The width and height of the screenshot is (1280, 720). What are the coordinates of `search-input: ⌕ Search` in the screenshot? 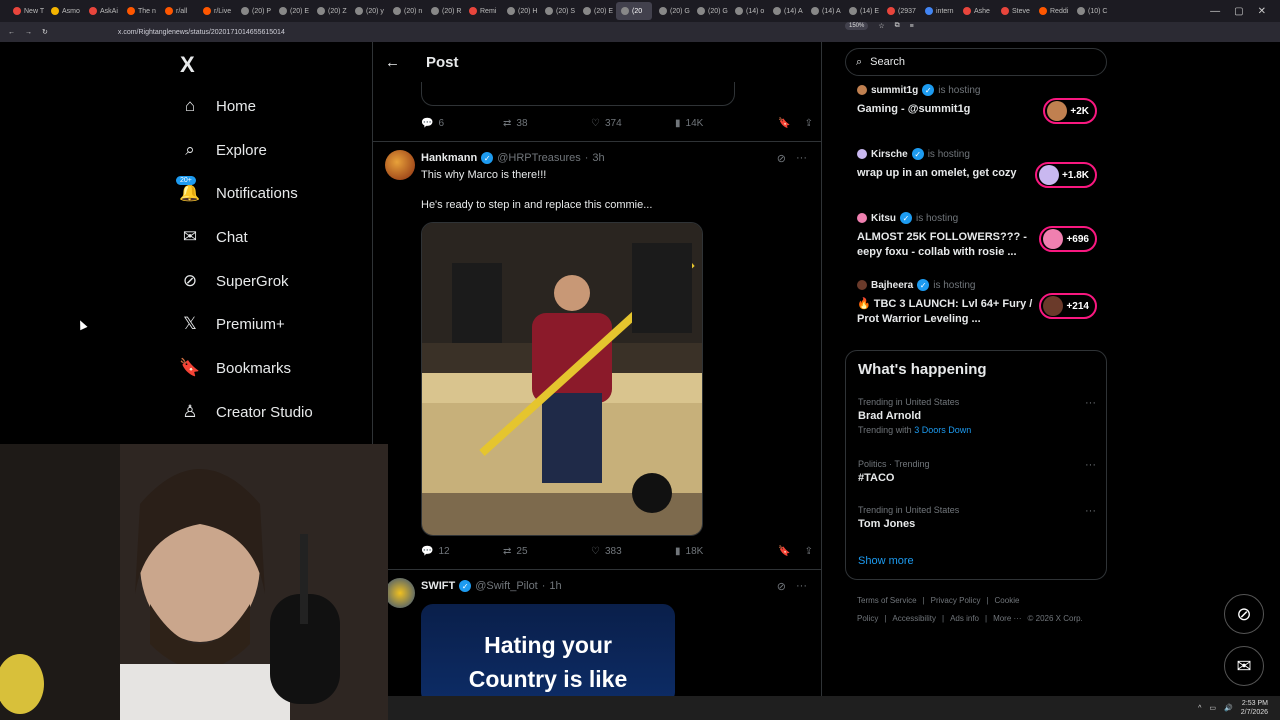 It's located at (976, 62).